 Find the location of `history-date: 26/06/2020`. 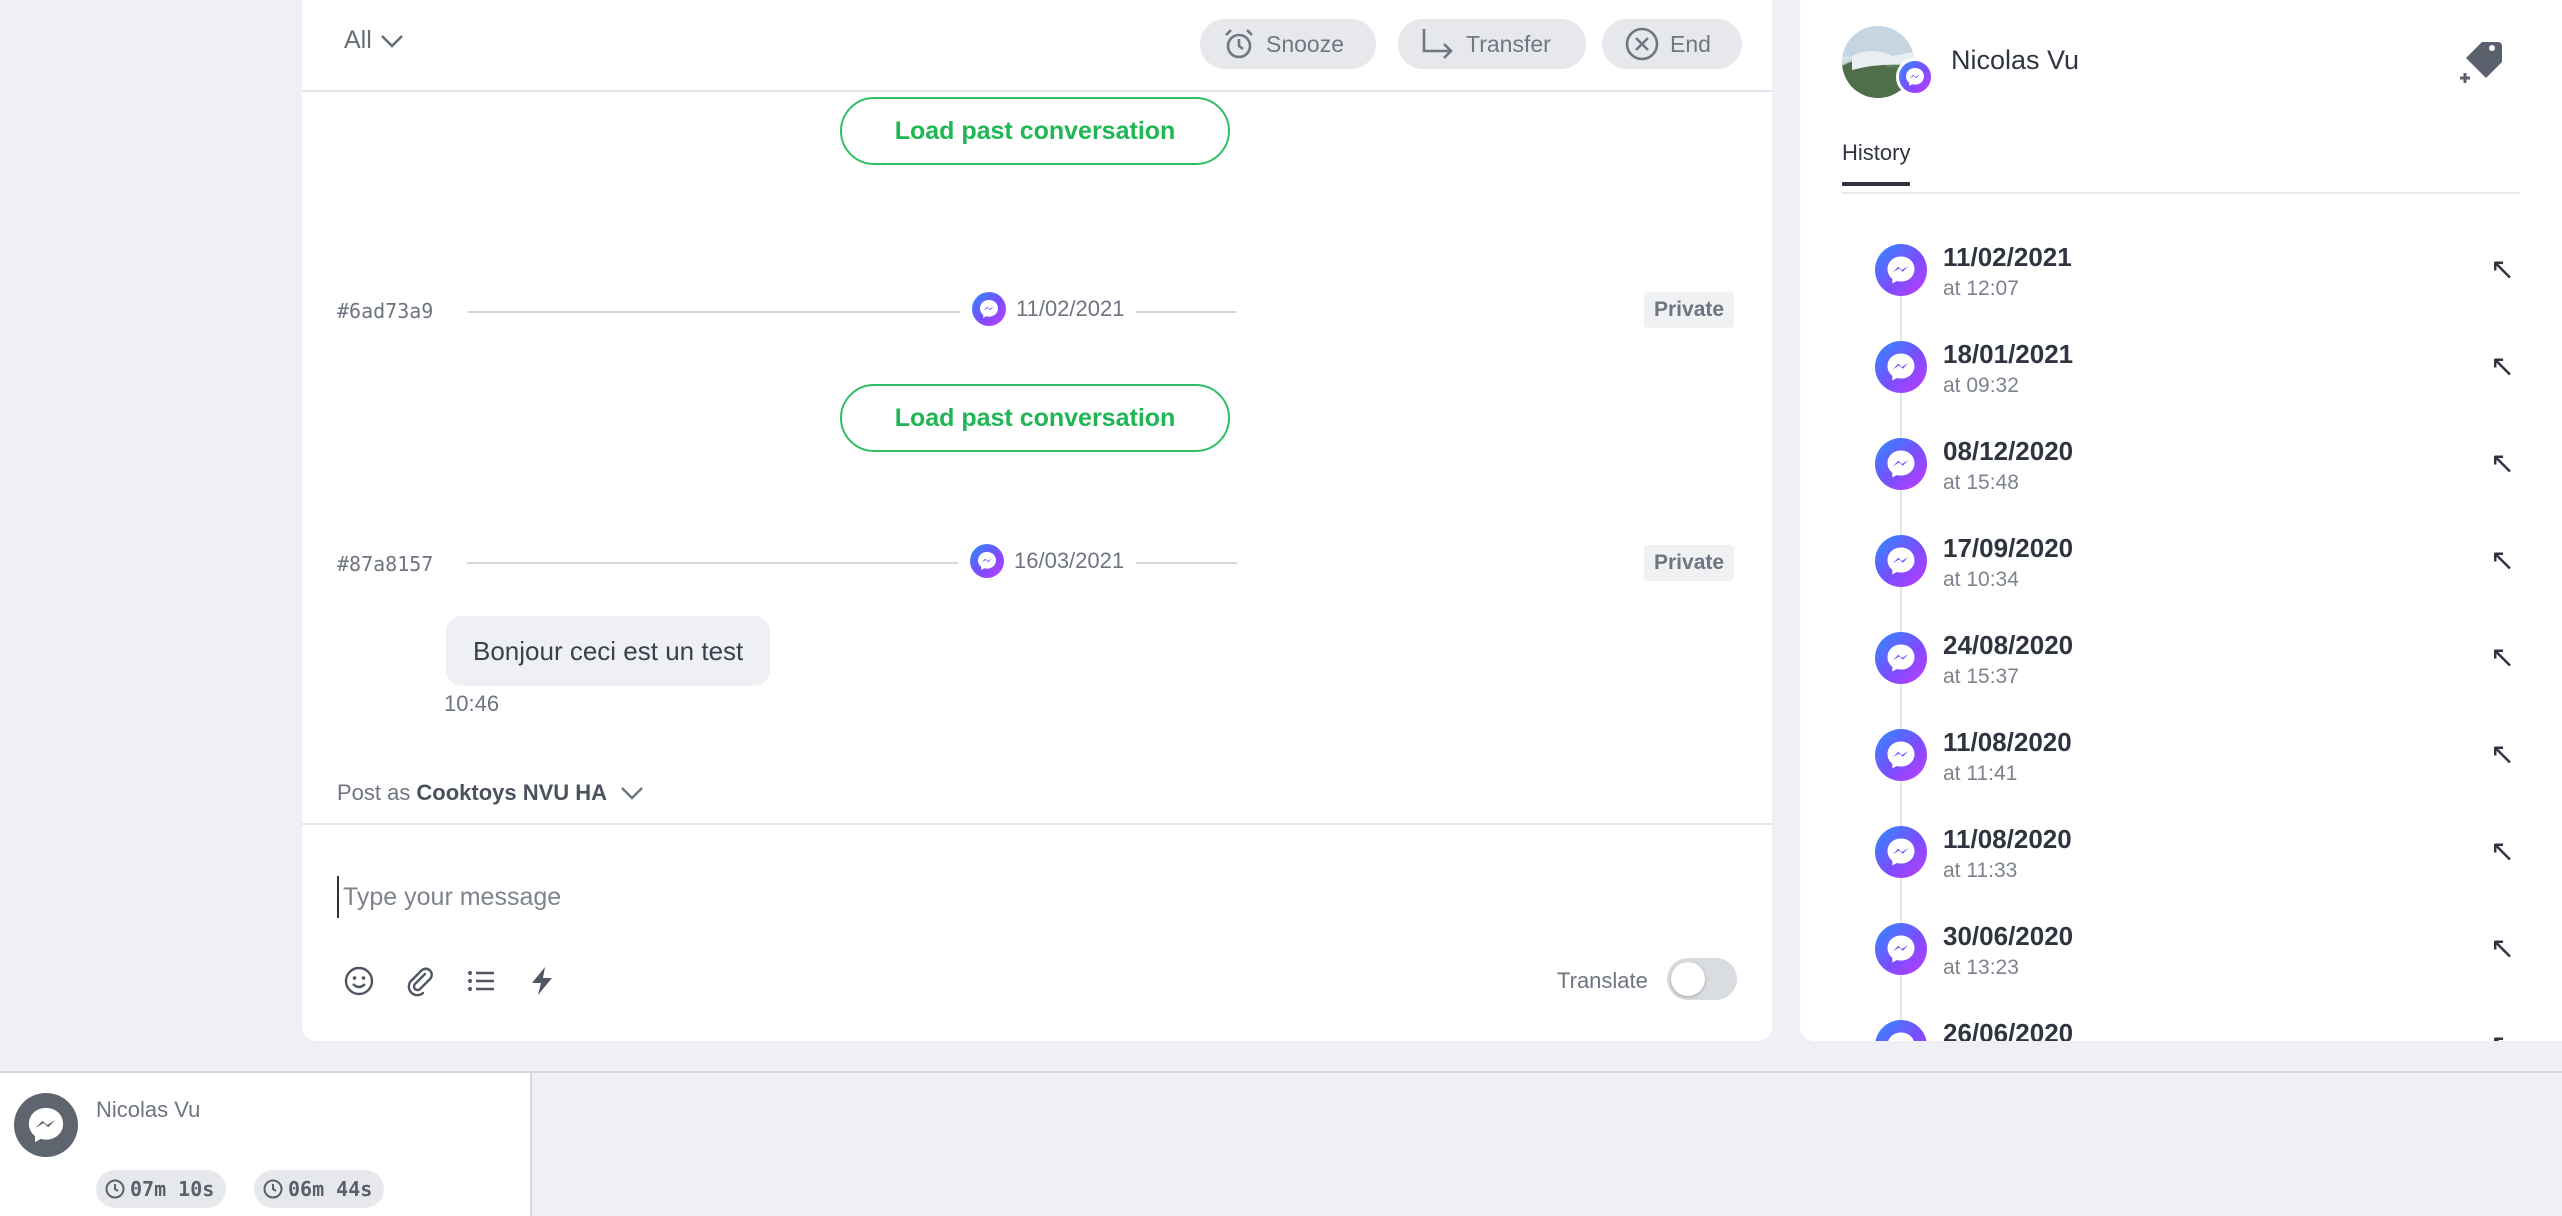

history-date: 26/06/2020 is located at coordinates (2008, 1029).